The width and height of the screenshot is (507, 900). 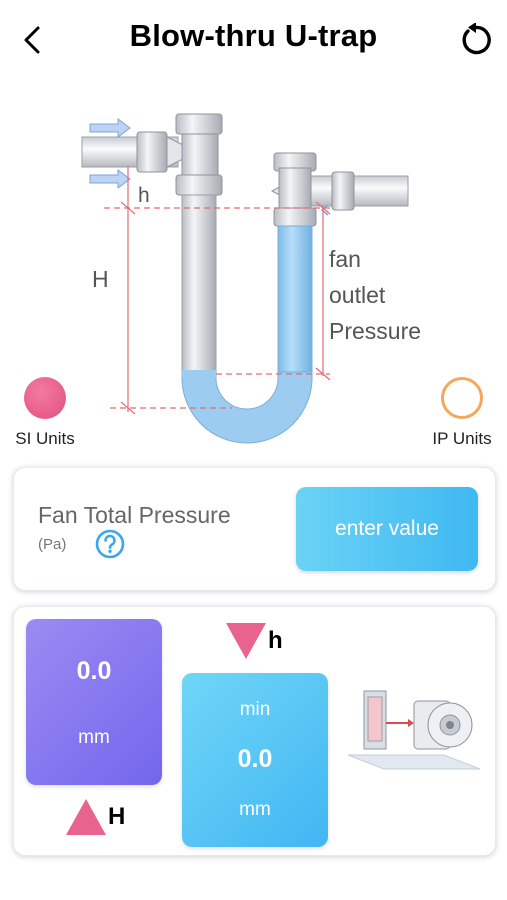 What do you see at coordinates (462, 398) in the screenshot?
I see `ip-units-radio` at bounding box center [462, 398].